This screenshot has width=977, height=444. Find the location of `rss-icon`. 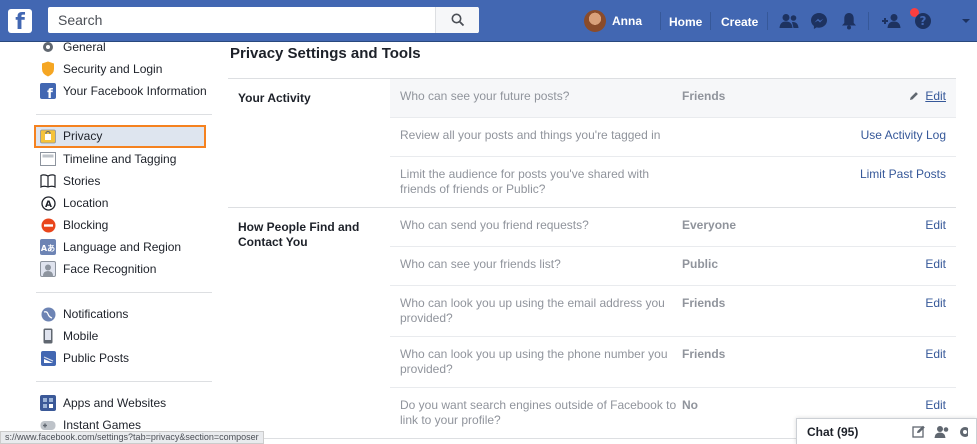

rss-icon is located at coordinates (48, 358).